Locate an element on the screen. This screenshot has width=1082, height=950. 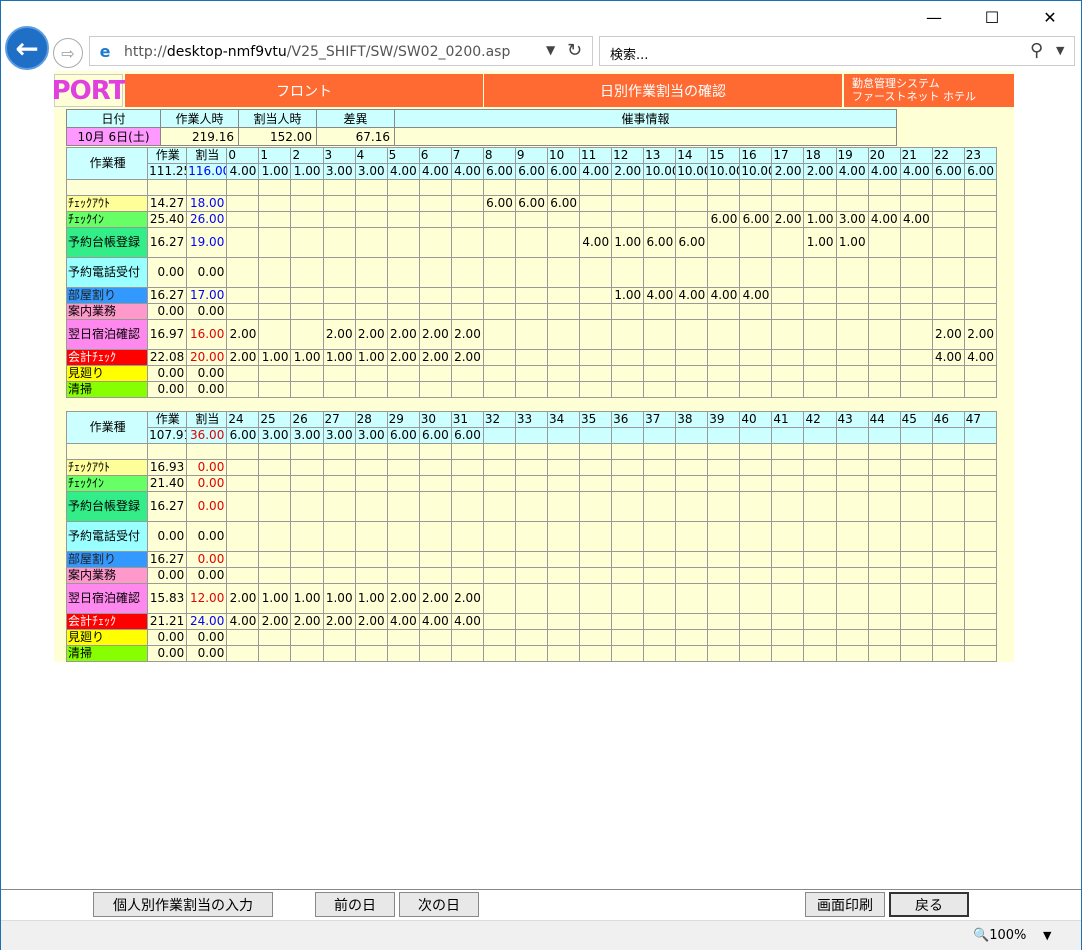
maximize-icon: ☐ is located at coordinates (992, 17).